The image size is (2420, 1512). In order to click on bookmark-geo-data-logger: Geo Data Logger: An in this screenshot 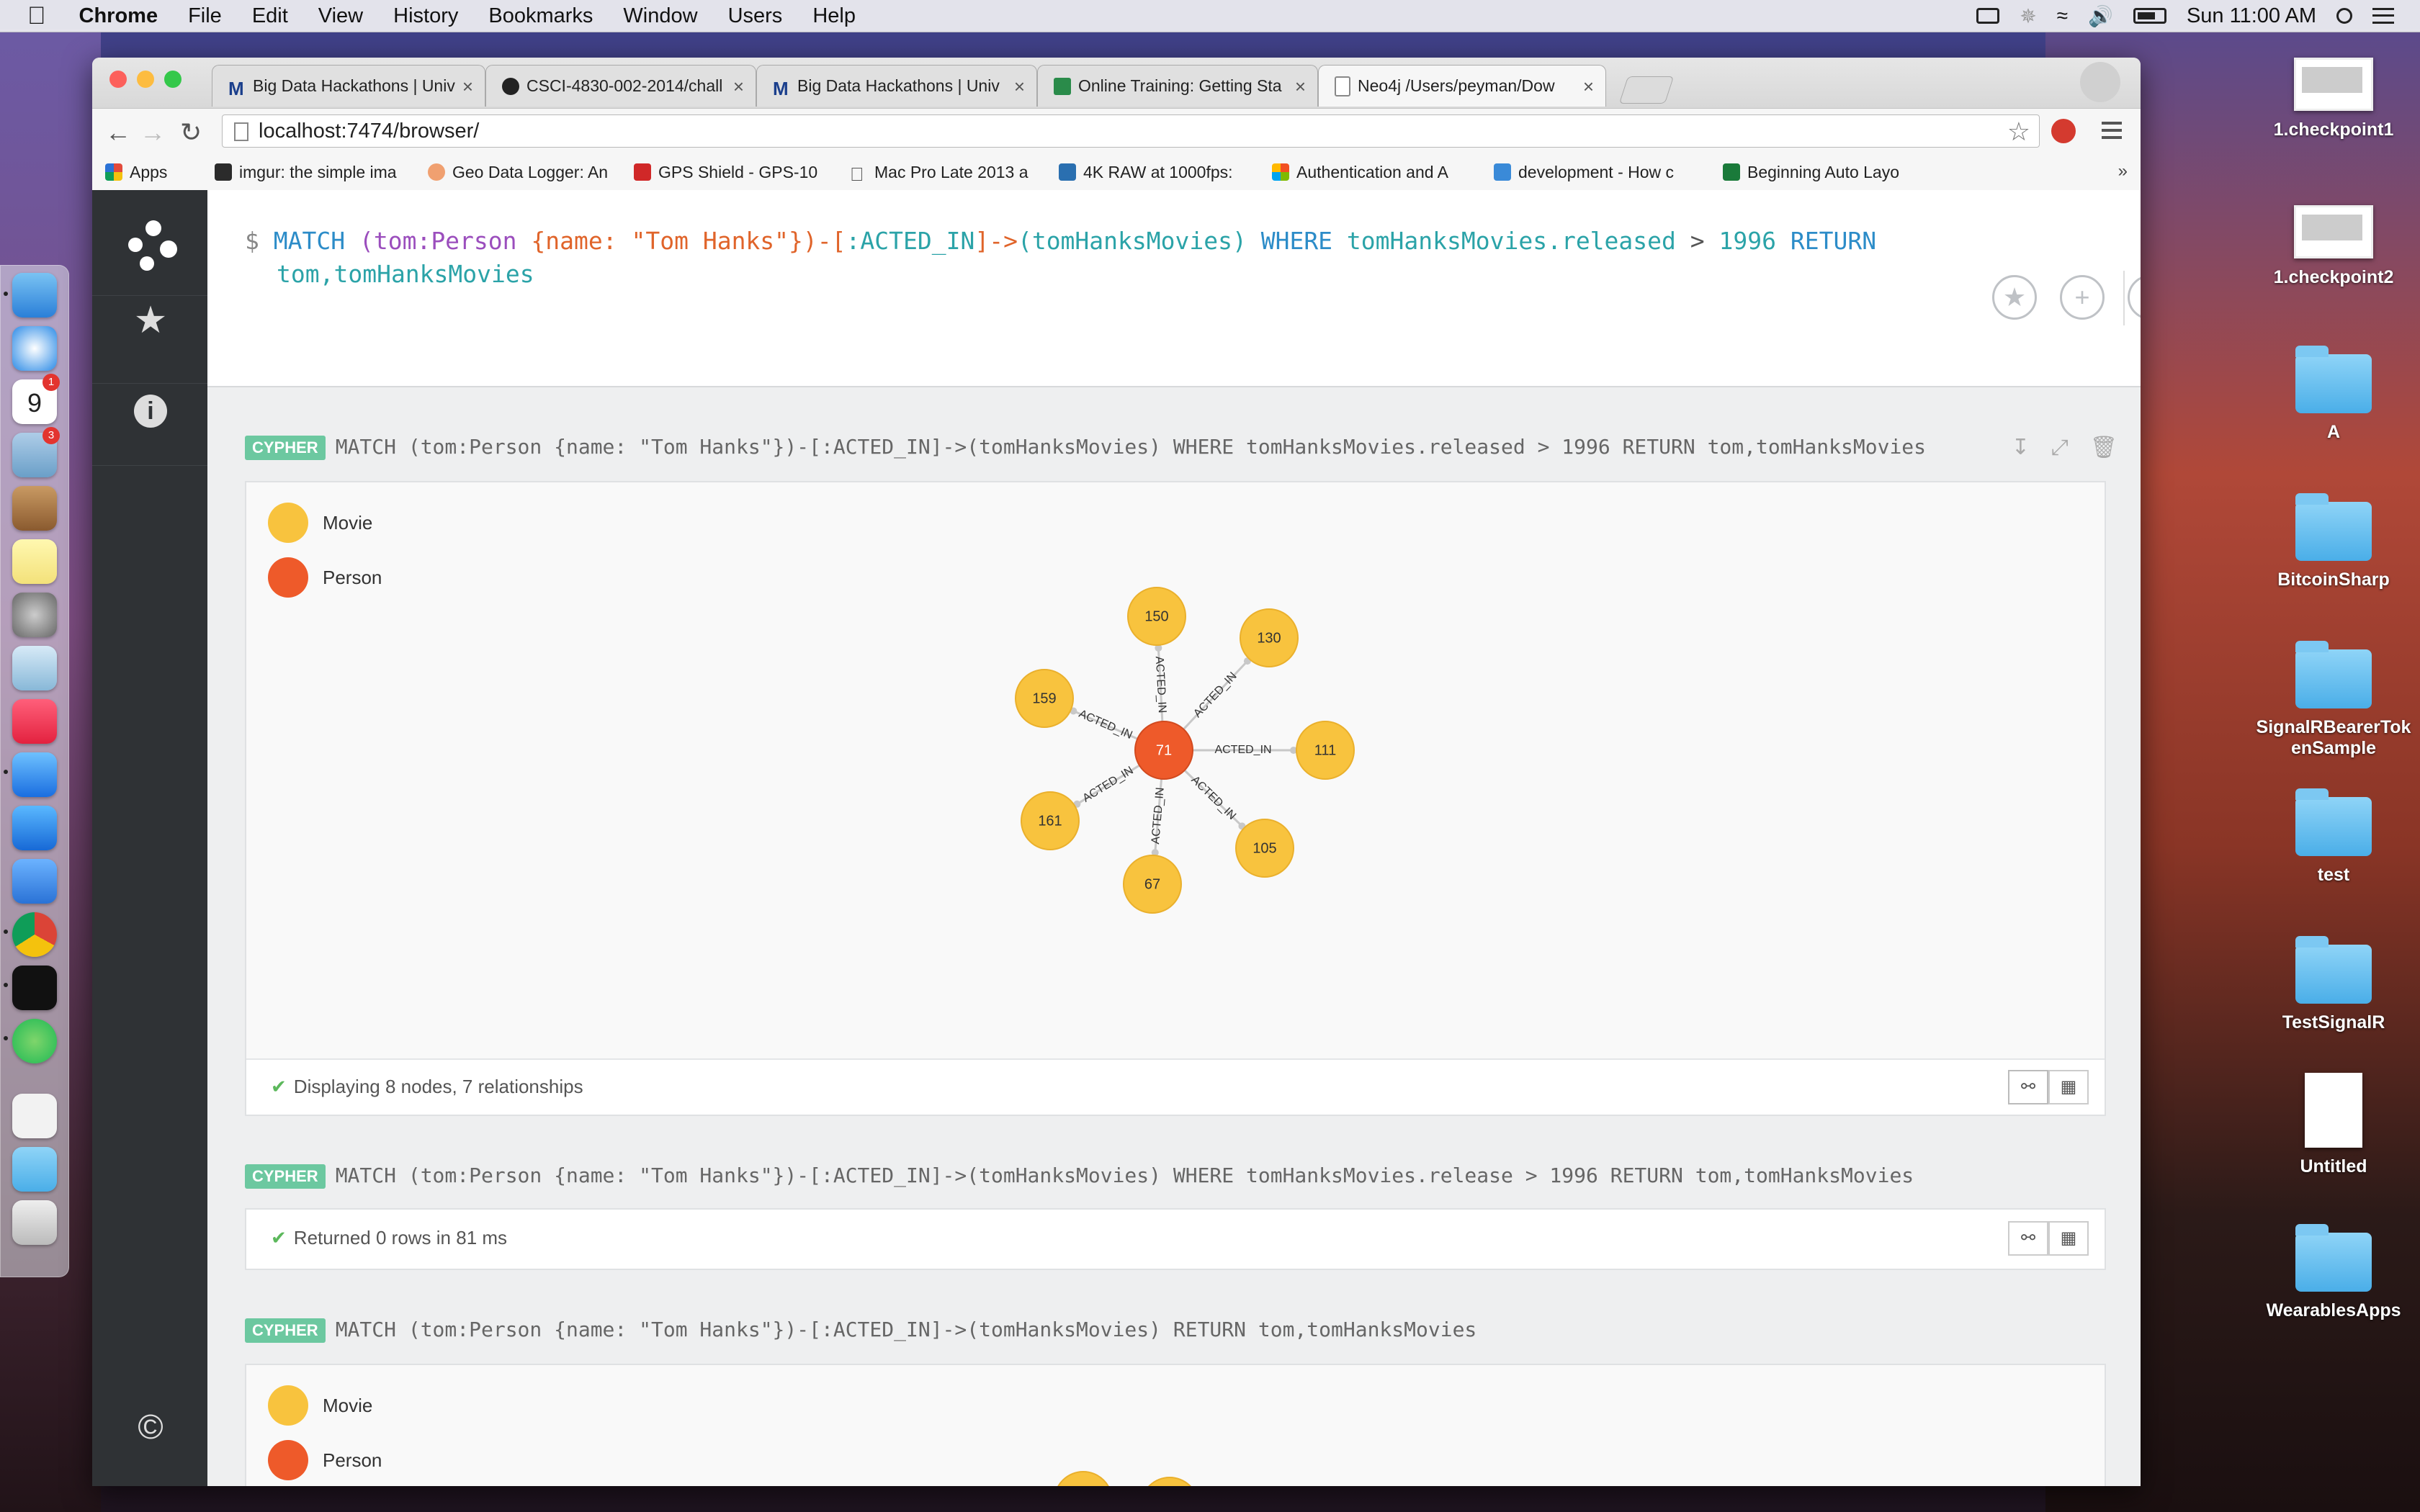, I will do `click(524, 172)`.